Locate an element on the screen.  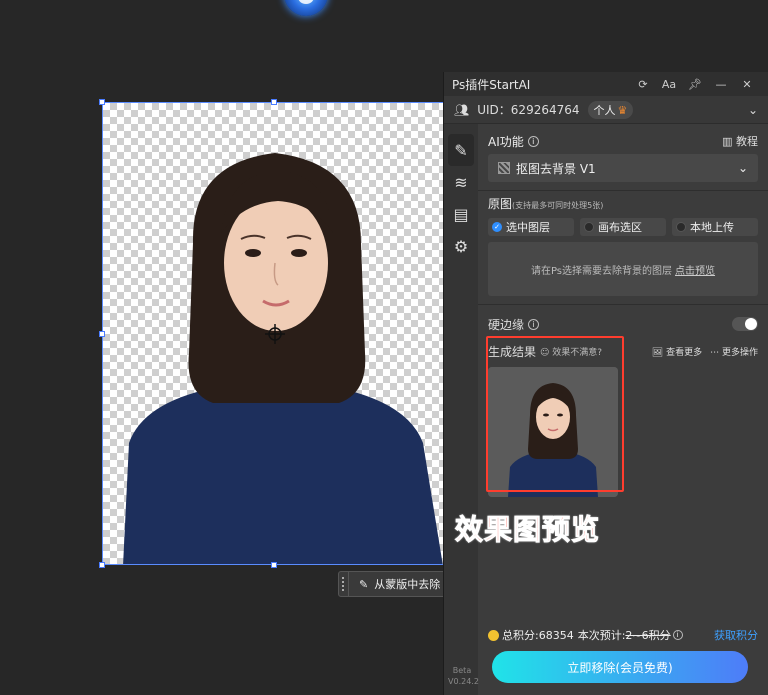
tutorial-link: ▥ 教程 is located at coordinates (740, 141).